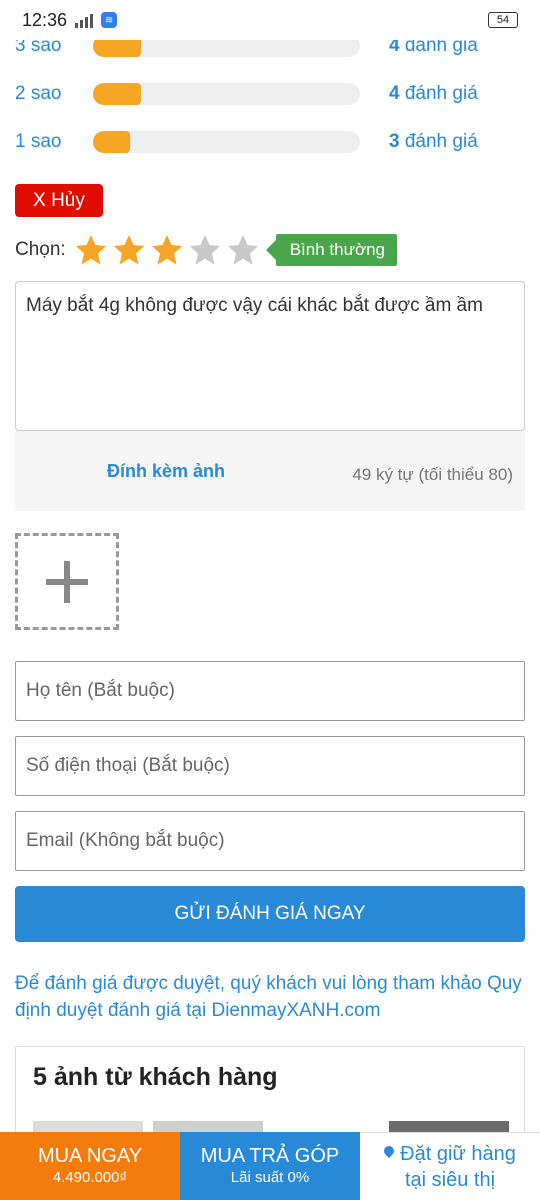 Image resolution: width=540 pixels, height=1200 pixels. Describe the element at coordinates (38, 93) in the screenshot. I see `rating-row-label: 2 sao` at that location.